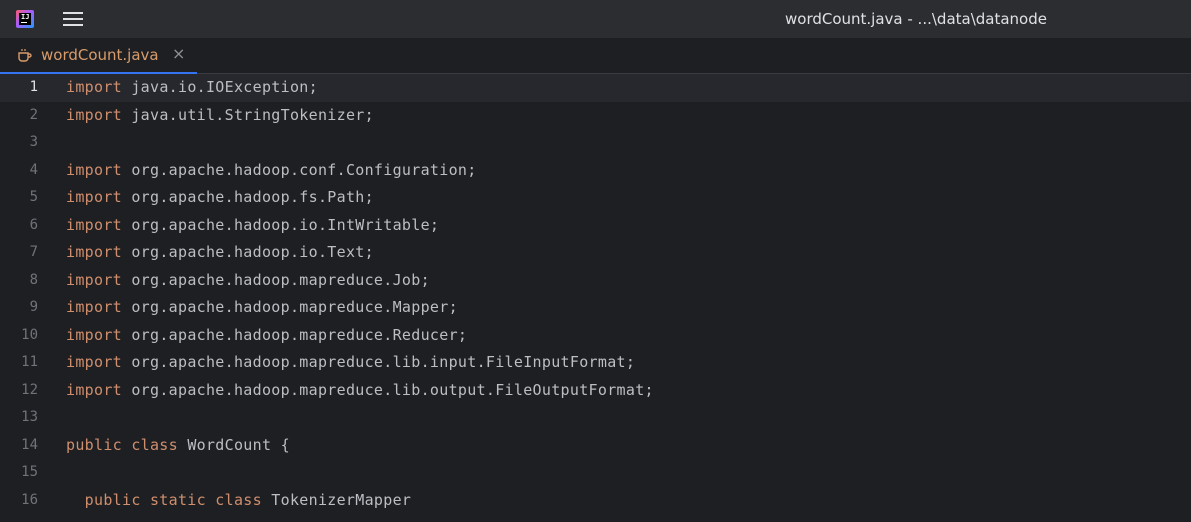 This screenshot has height=522, width=1191. What do you see at coordinates (29, 389) in the screenshot?
I see `line-number: 12` at bounding box center [29, 389].